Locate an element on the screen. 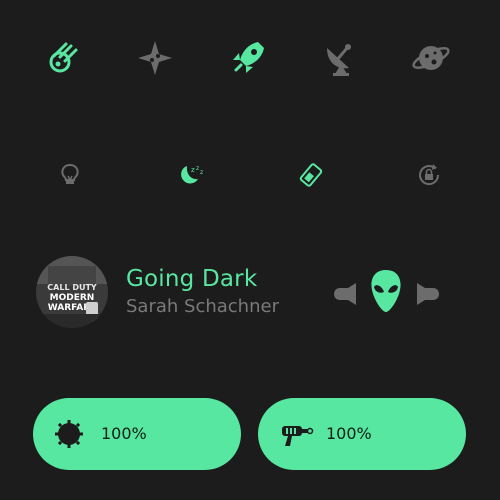 This screenshot has height=500, width=500. planet-icon is located at coordinates (431, 58).